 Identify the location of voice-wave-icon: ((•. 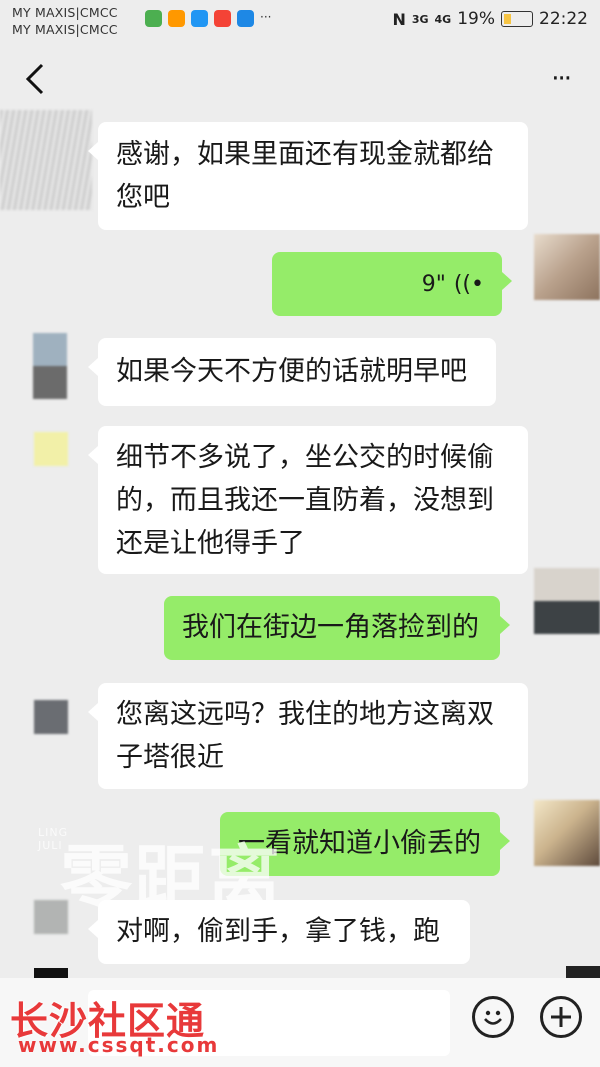
(468, 284).